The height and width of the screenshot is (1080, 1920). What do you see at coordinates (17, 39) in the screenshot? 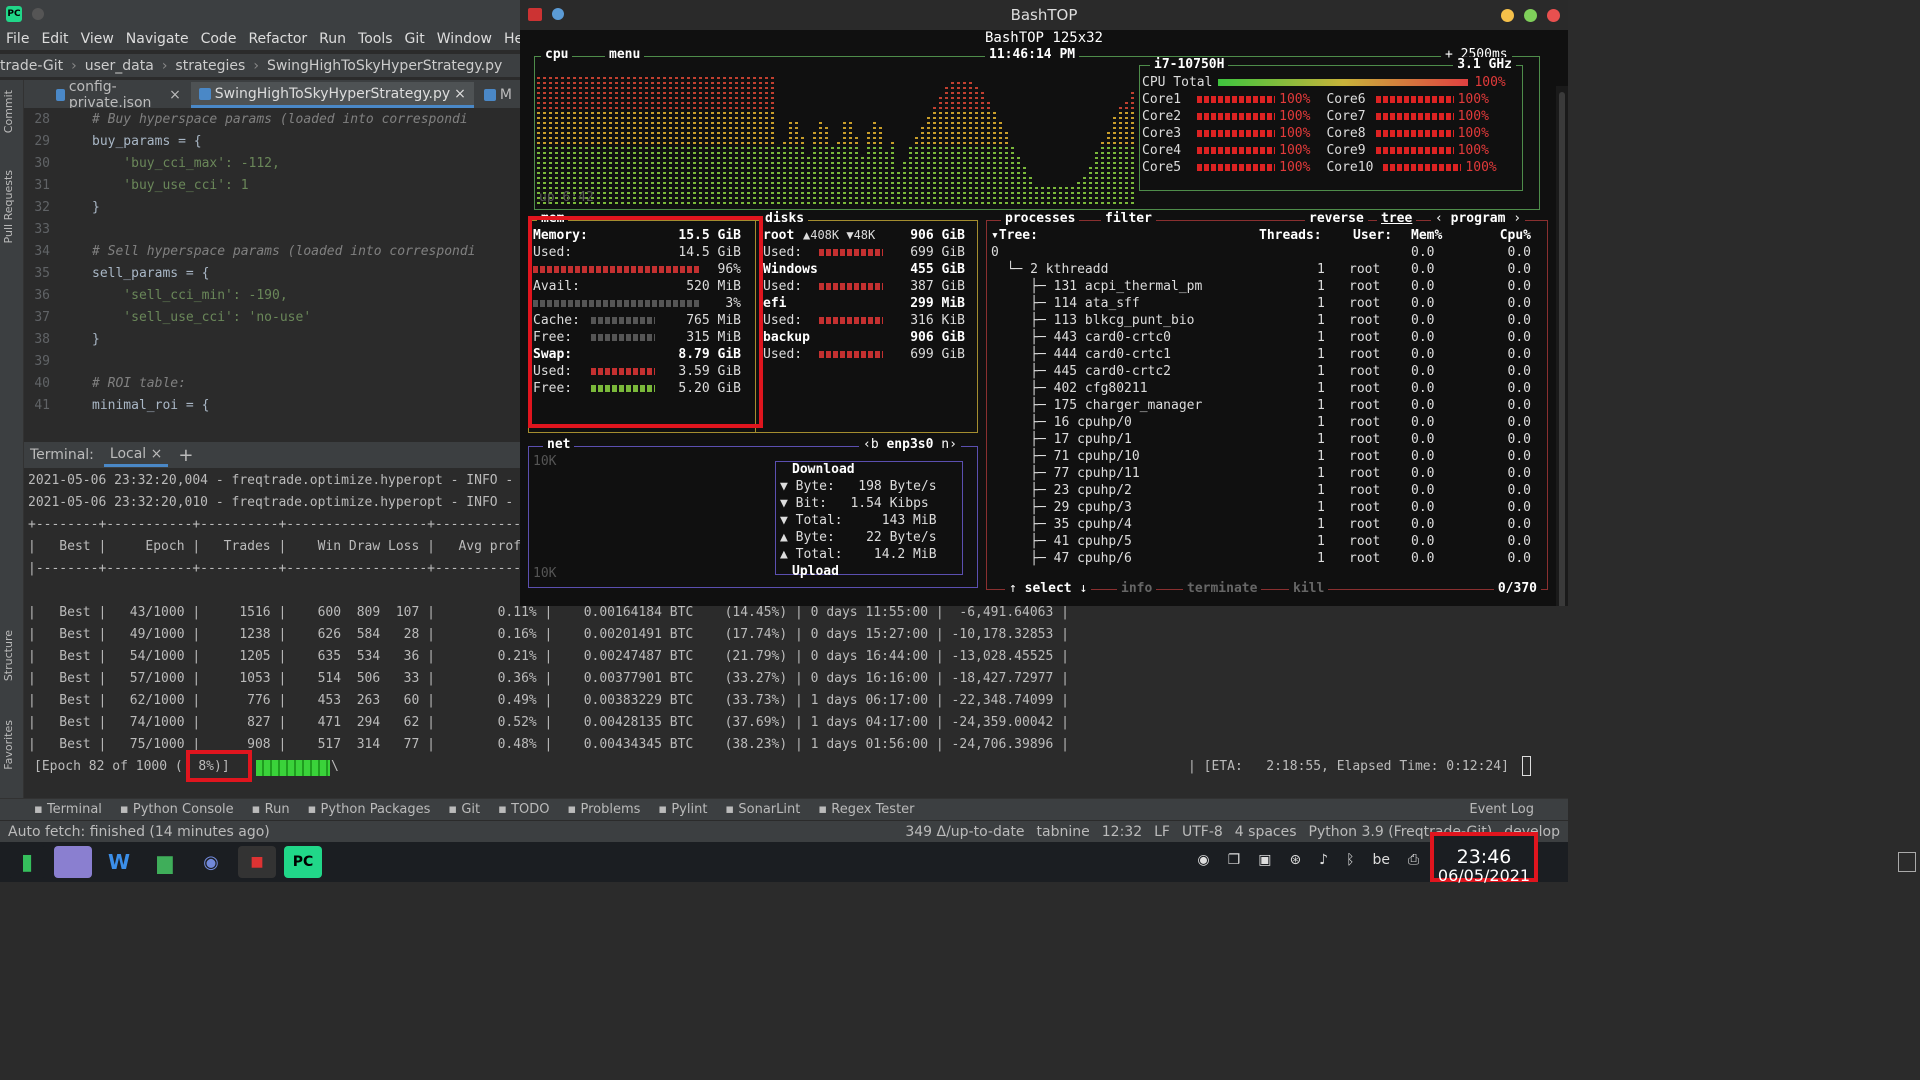
I see `menu-file: File` at bounding box center [17, 39].